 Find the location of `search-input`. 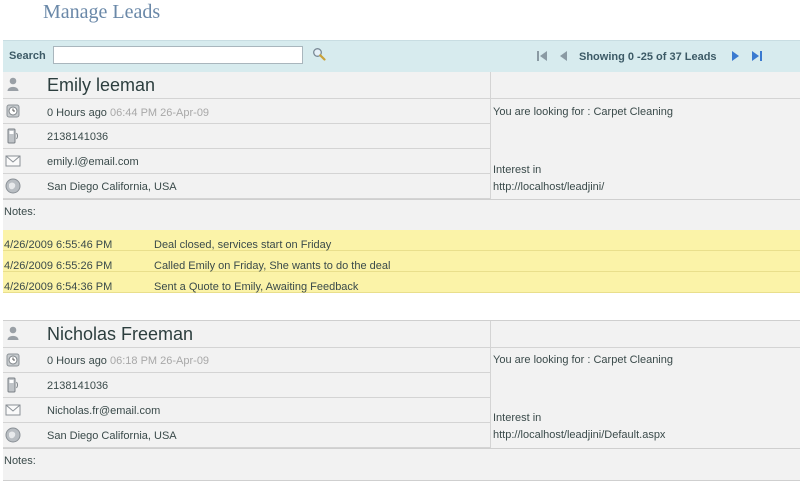

search-input is located at coordinates (178, 55).